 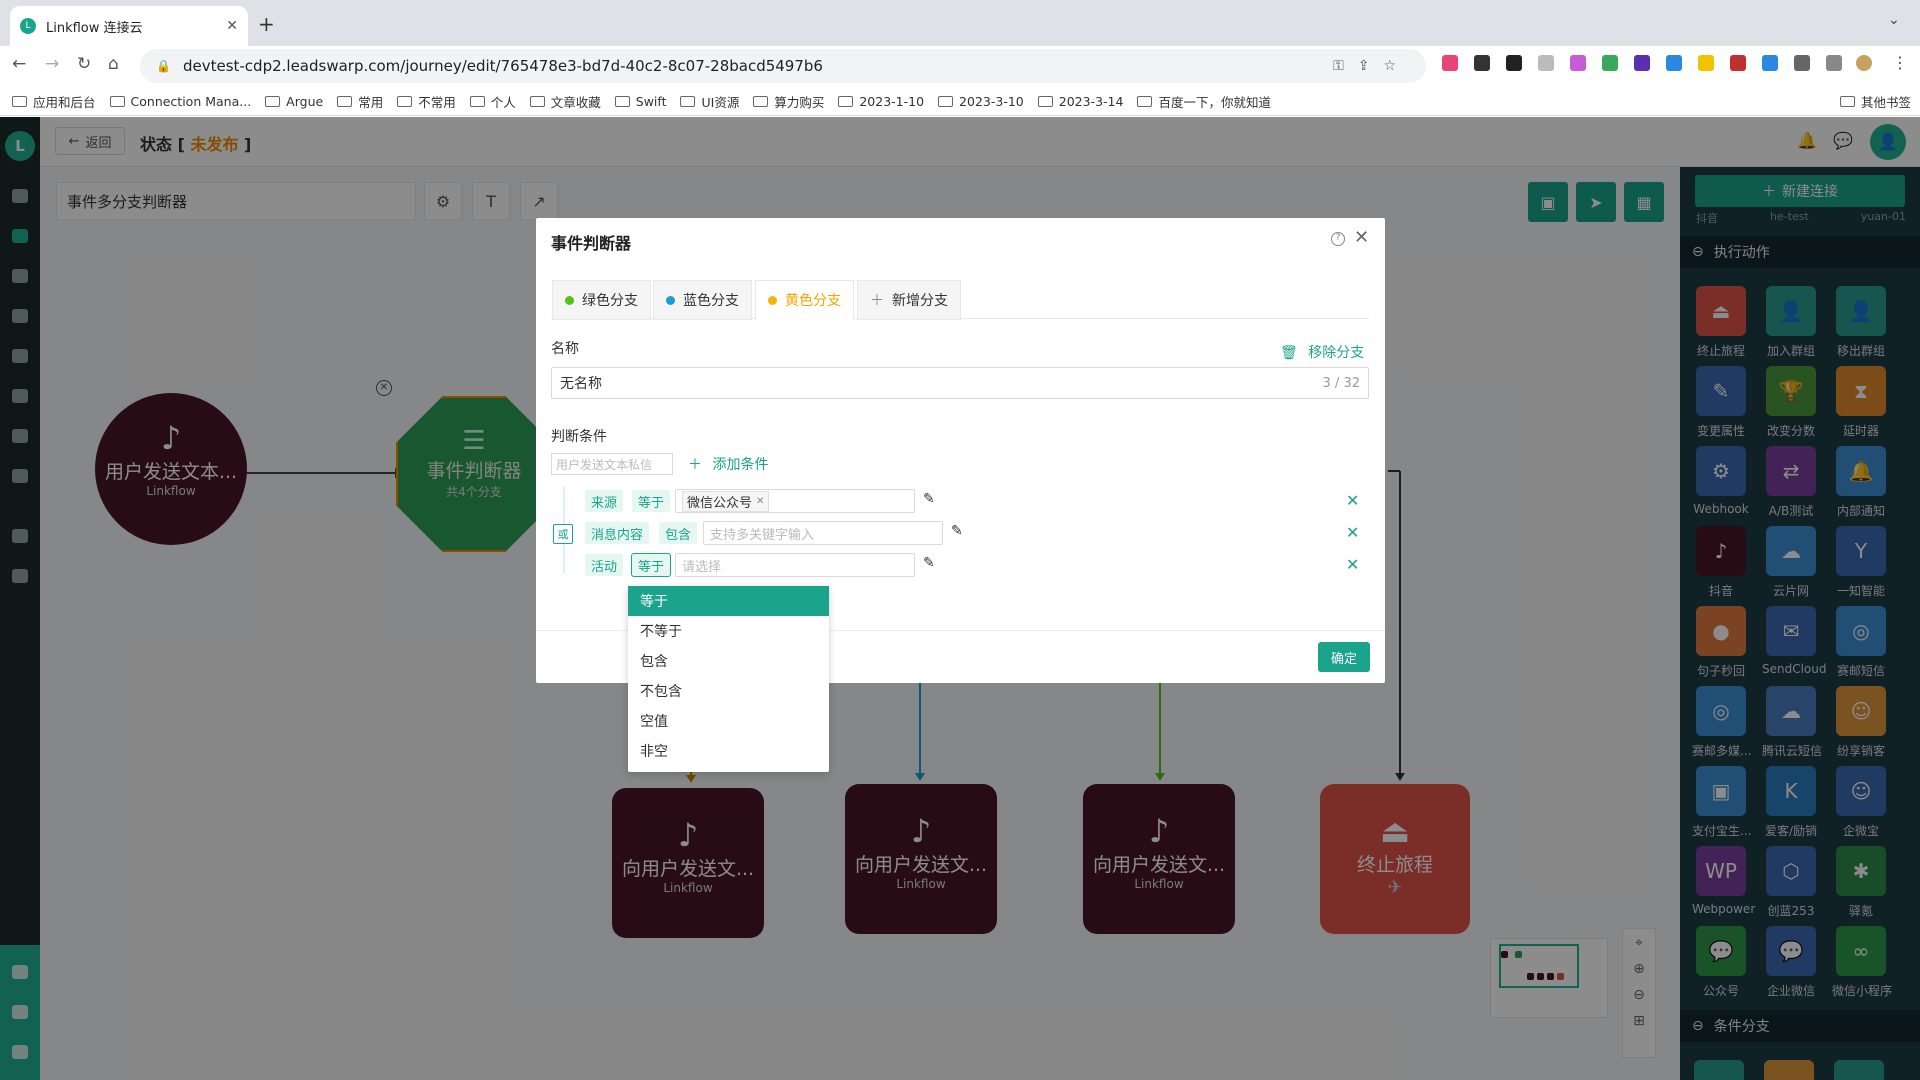 I want to click on condition-field-tag: 消息内容, so click(x=617, y=533).